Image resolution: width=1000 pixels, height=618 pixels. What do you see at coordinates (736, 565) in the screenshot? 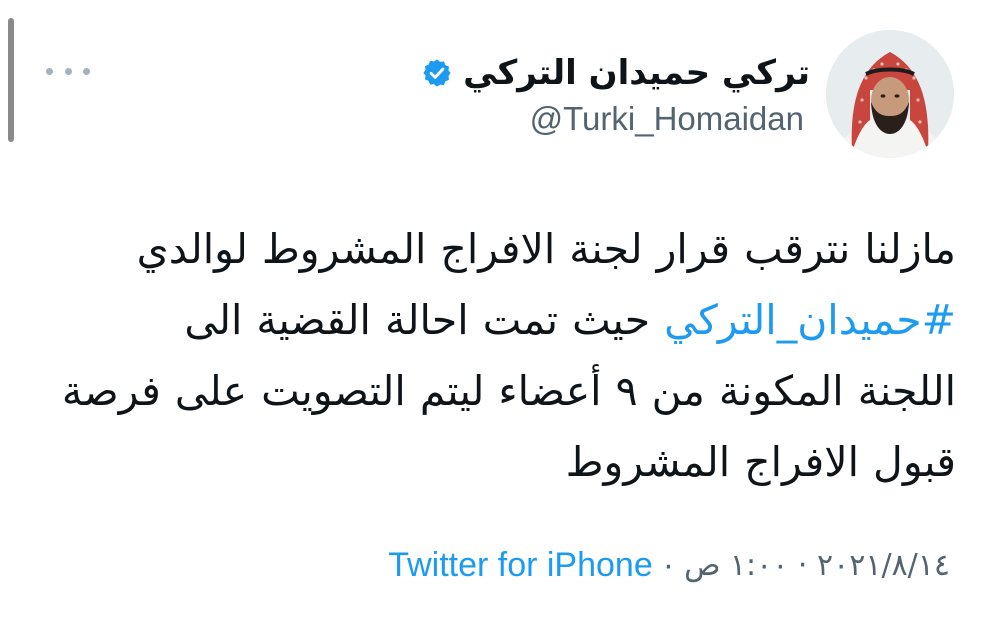
I see `tweet-time: ١:٠٠ ص` at bounding box center [736, 565].